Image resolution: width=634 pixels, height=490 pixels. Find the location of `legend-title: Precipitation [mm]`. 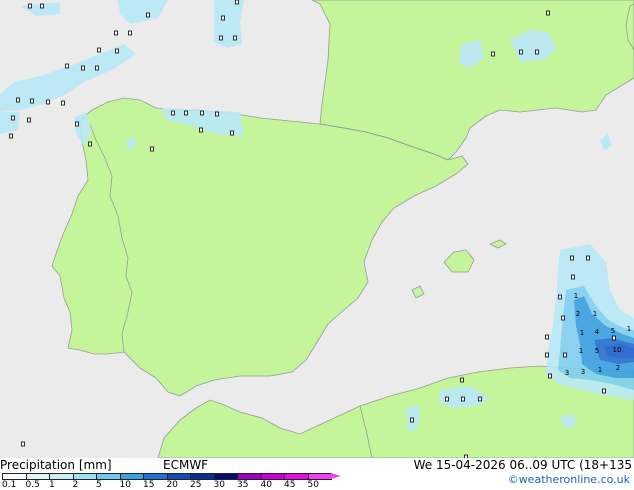

legend-title: Precipitation [mm] is located at coordinates (56, 465).